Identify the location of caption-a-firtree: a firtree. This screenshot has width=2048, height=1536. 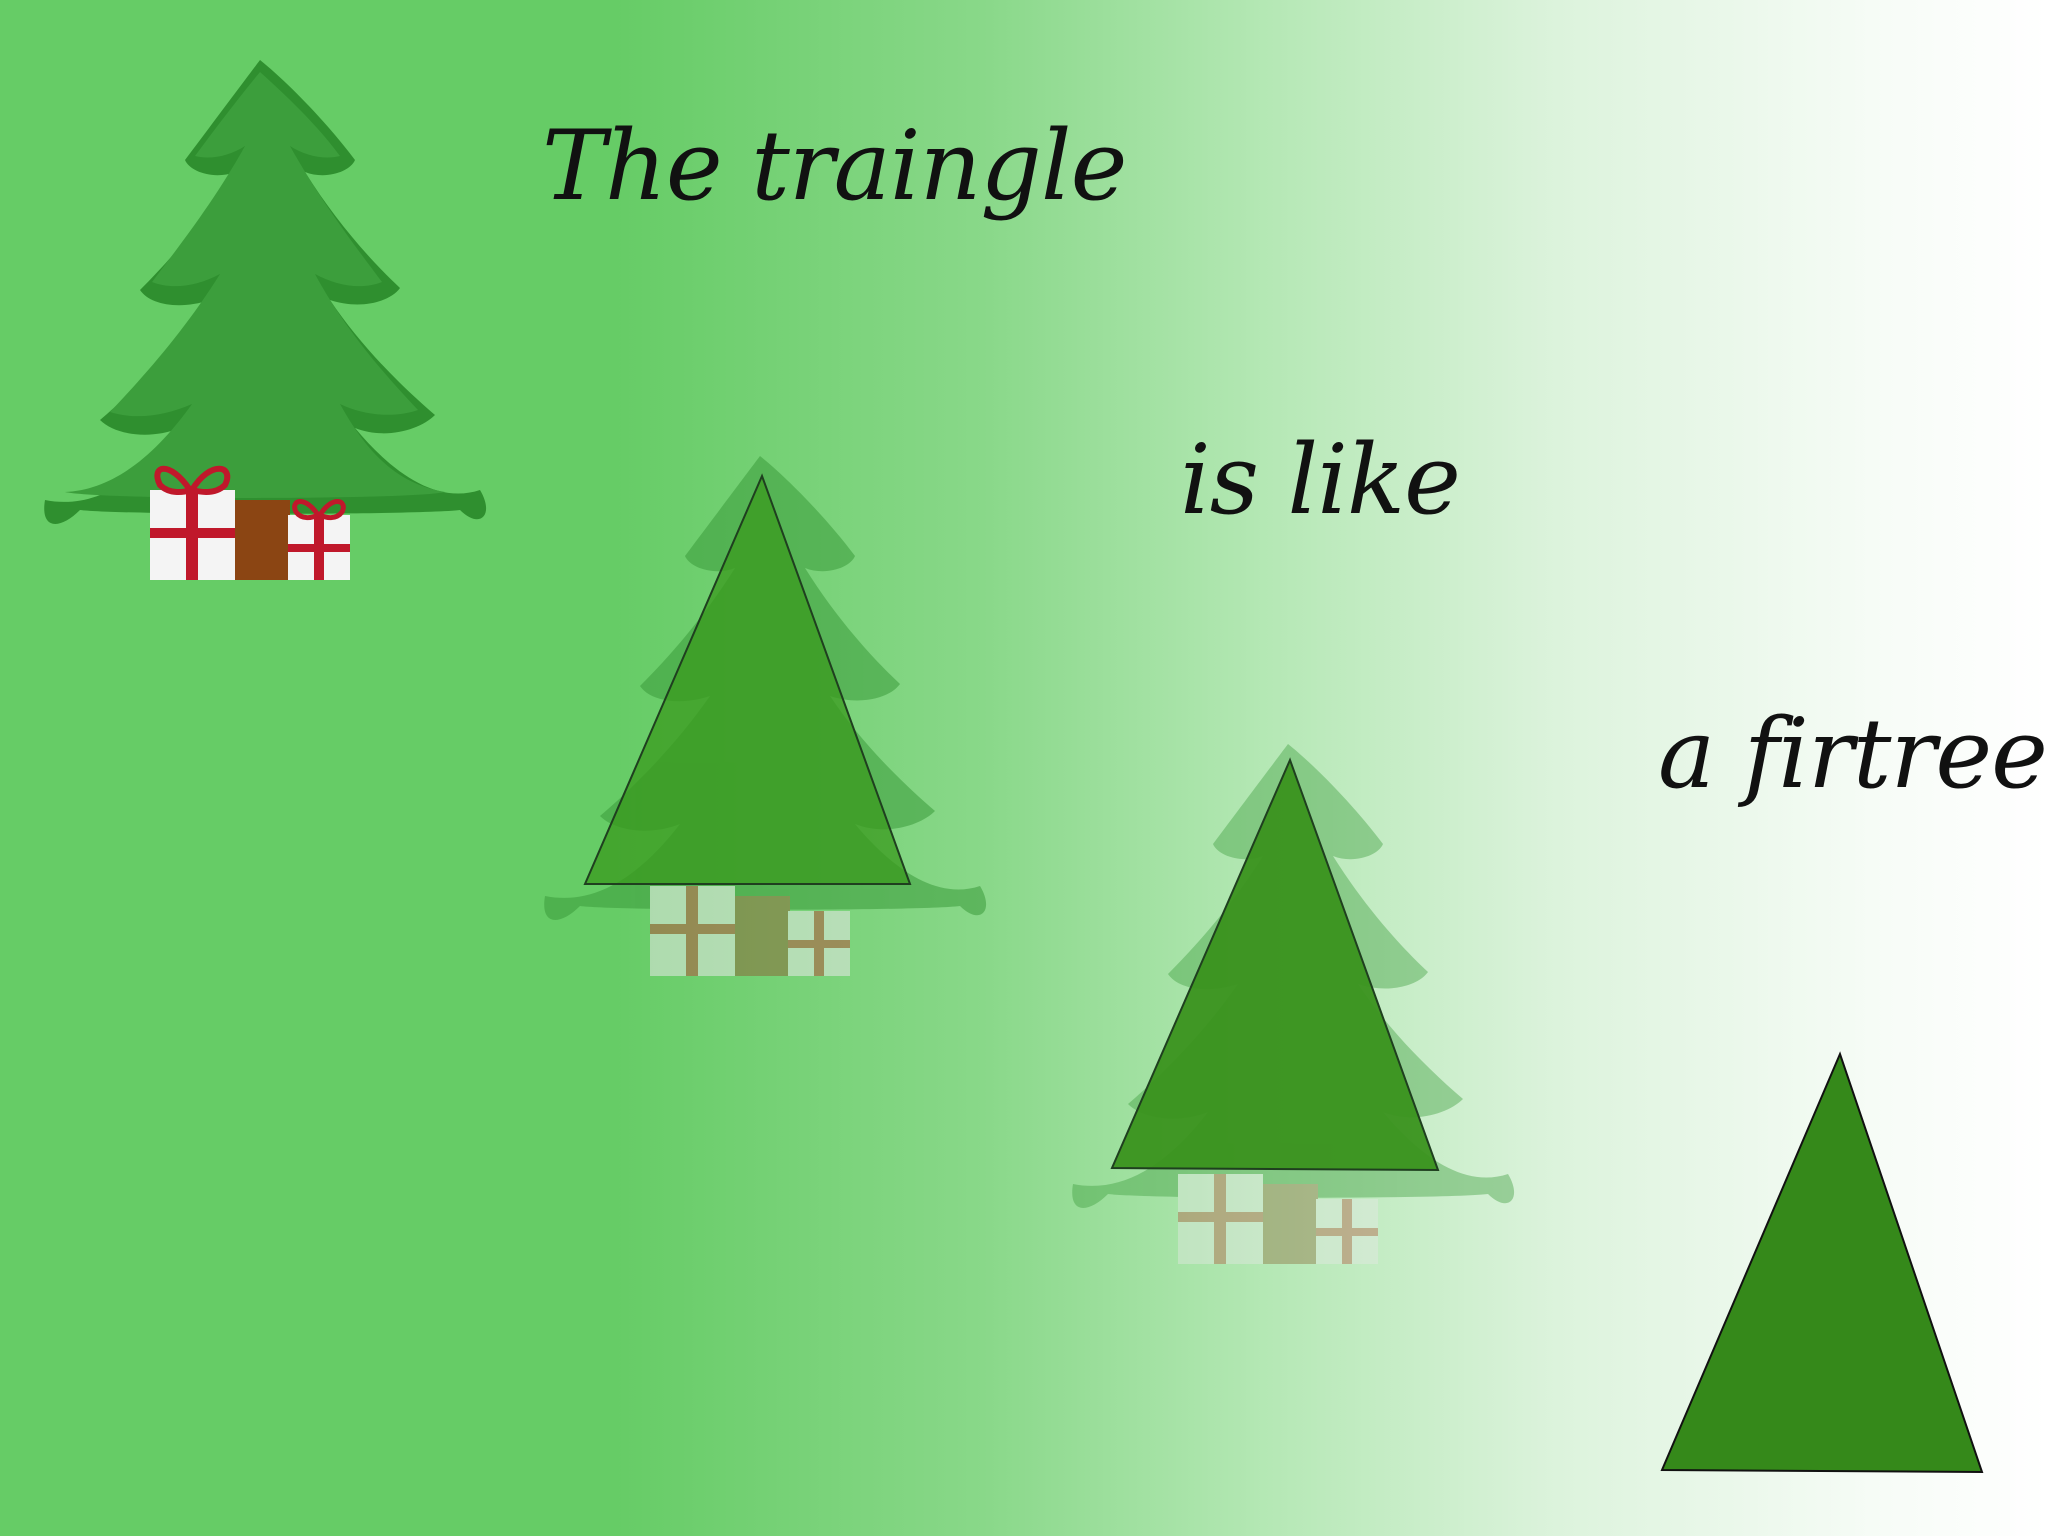
(1853, 754).